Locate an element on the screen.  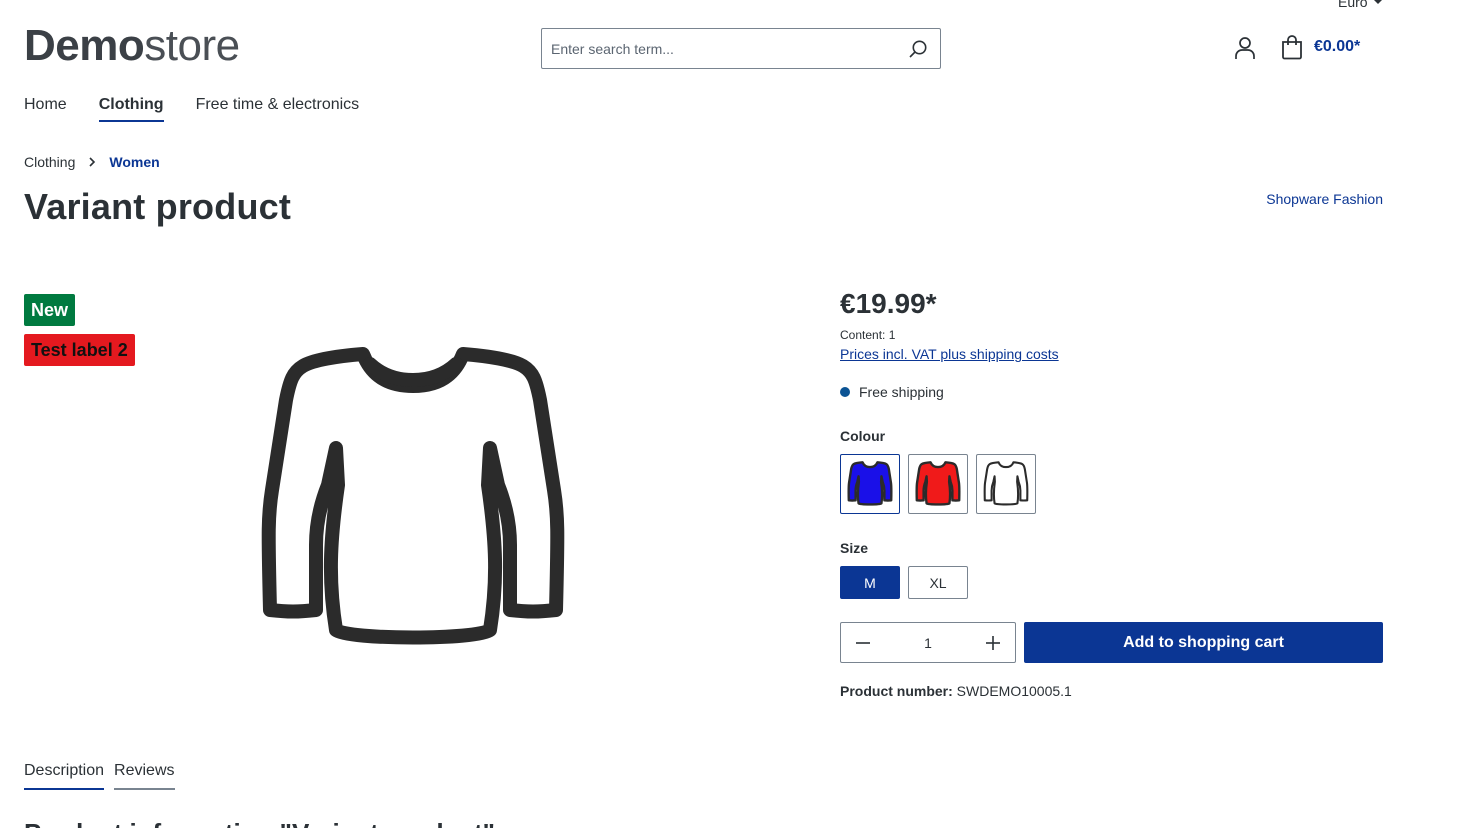
tab-description: Description is located at coordinates (64, 776).